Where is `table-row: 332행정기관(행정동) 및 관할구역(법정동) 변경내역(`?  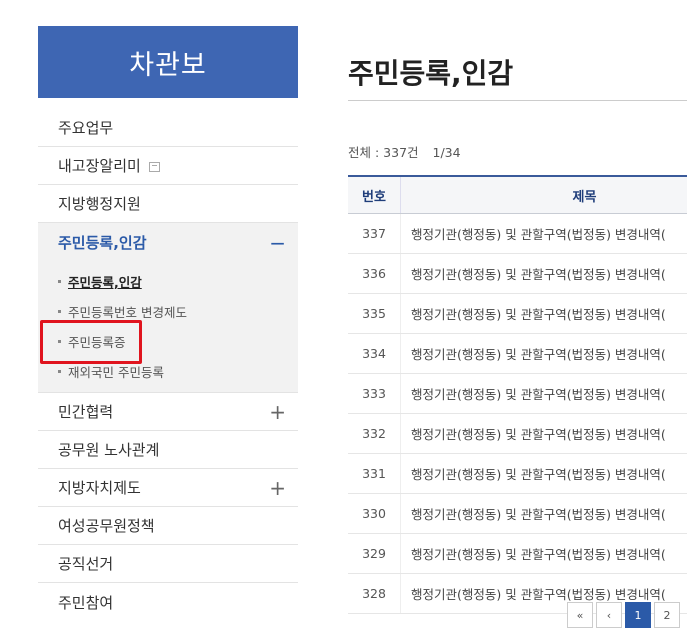 table-row: 332행정기관(행정동) 및 관할구역(법정동) 변경내역( is located at coordinates (517, 434).